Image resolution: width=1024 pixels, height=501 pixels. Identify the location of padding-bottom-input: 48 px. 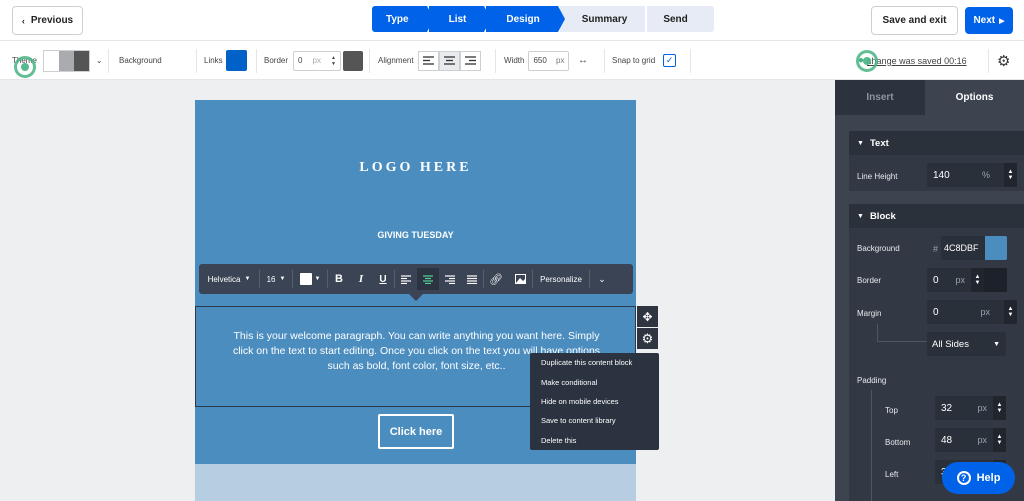
(964, 440).